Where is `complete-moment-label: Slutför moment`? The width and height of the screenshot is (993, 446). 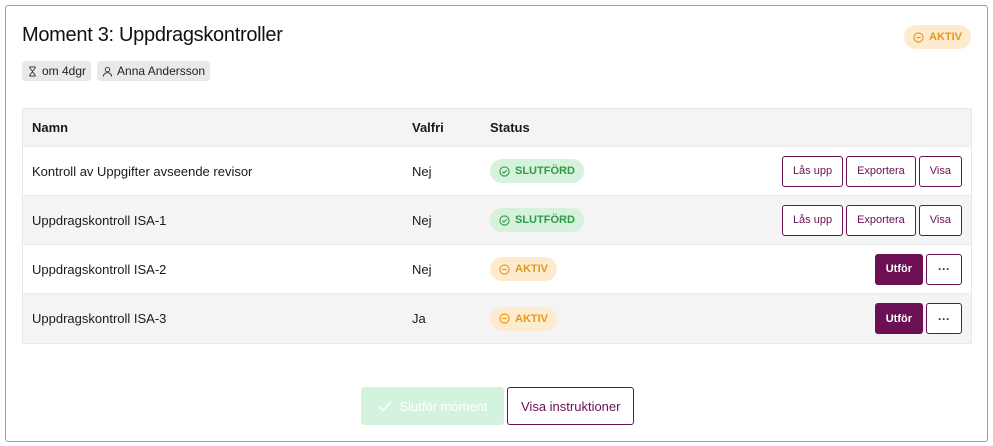 complete-moment-label: Slutför moment is located at coordinates (443, 406).